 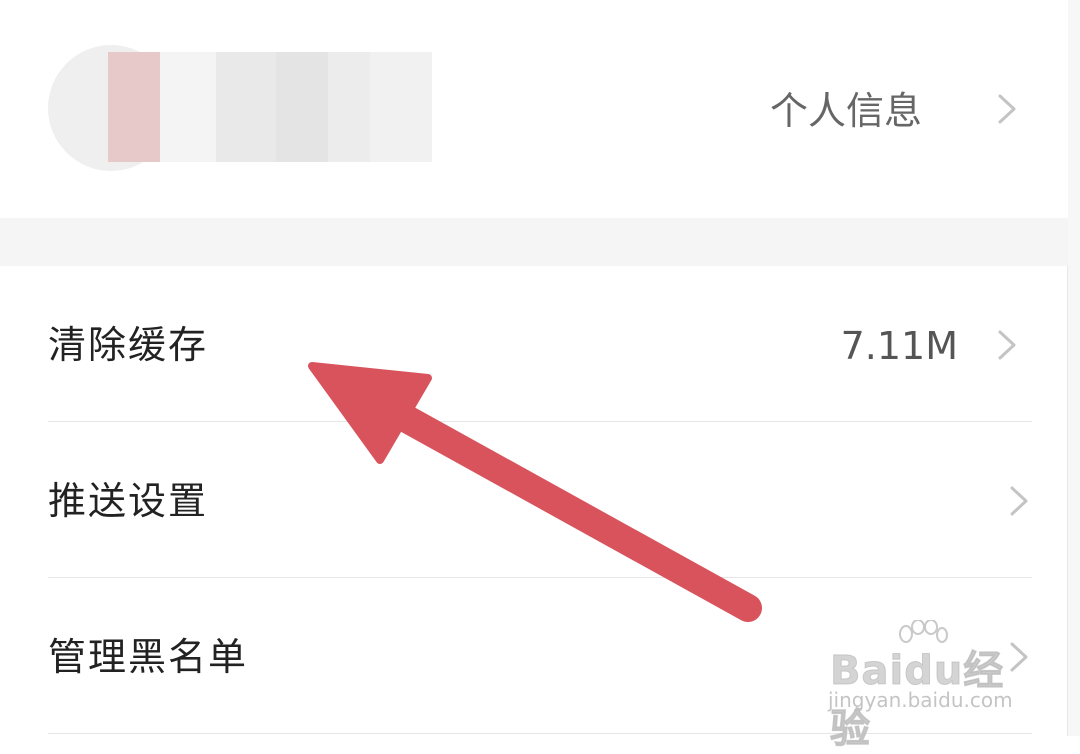 I want to click on settings-item-label: 清除缓存, so click(x=128, y=345).